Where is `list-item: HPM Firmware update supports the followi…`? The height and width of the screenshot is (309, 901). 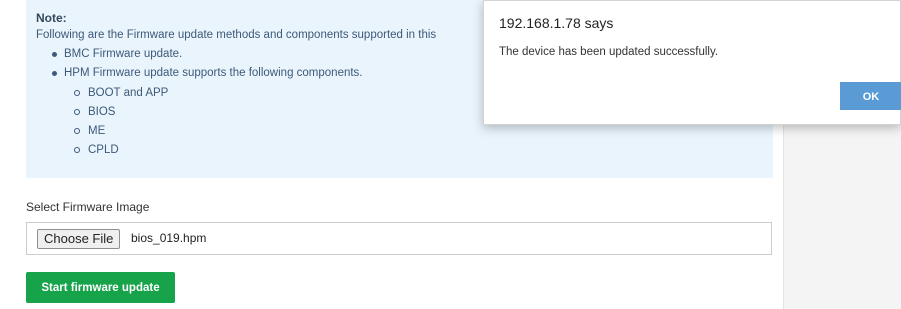
list-item: HPM Firmware update supports the followi… is located at coordinates (206, 110).